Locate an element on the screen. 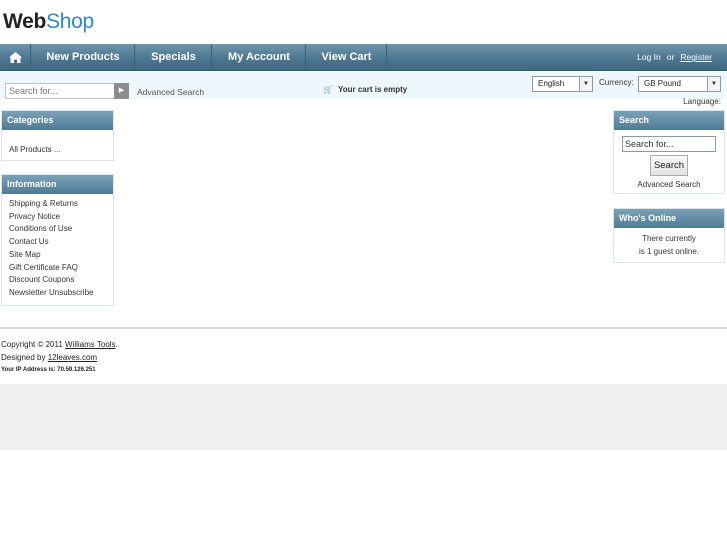 The width and height of the screenshot is (727, 545). ip-address: Your IP Address is: 70.59.126.251 is located at coordinates (48, 370).